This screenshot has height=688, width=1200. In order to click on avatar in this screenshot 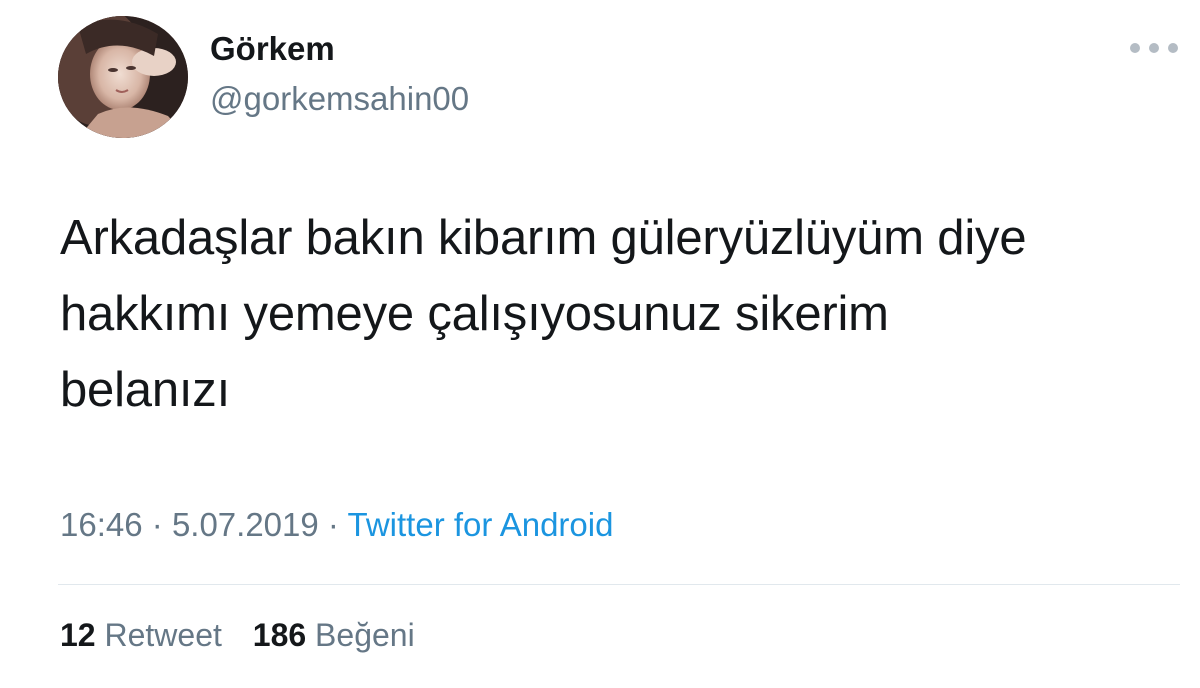, I will do `click(123, 77)`.